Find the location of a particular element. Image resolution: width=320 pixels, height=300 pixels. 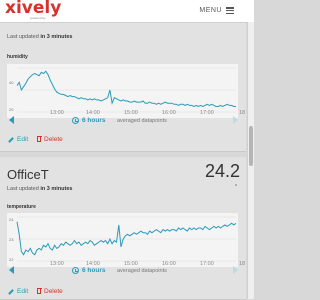

menu-button-label: MENU is located at coordinates (210, 10).